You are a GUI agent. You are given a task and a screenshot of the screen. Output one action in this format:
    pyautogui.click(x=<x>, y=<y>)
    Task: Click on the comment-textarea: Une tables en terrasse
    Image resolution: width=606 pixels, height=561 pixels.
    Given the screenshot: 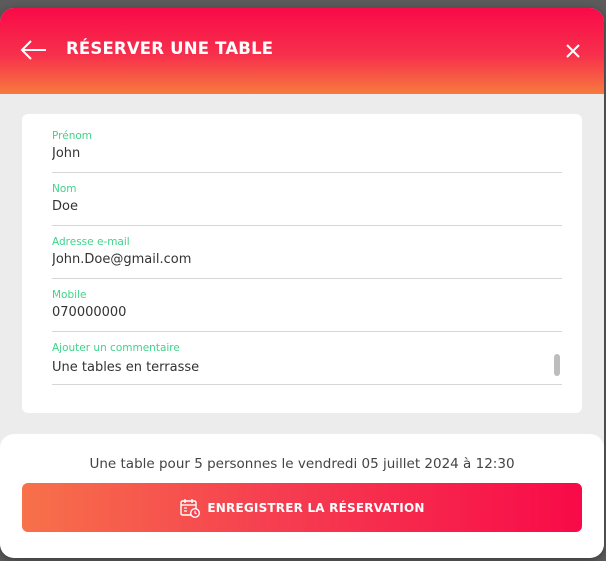 What is the action you would take?
    pyautogui.click(x=297, y=367)
    